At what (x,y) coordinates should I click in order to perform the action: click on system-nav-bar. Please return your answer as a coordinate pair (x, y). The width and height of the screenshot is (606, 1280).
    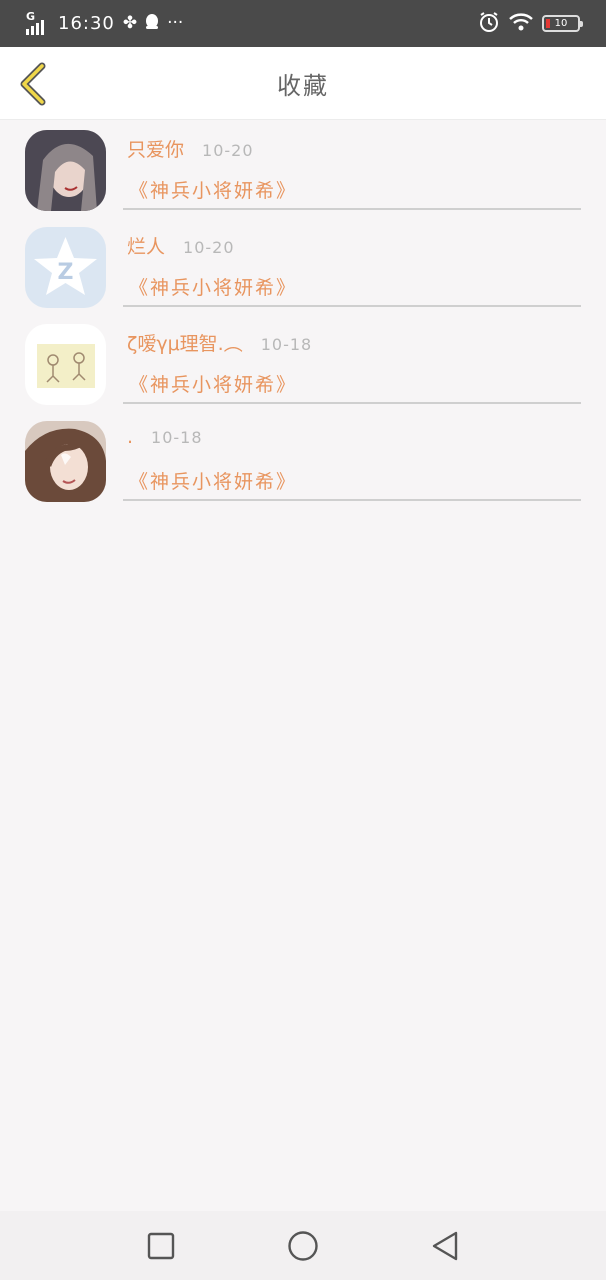
    Looking at the image, I should click on (303, 1245).